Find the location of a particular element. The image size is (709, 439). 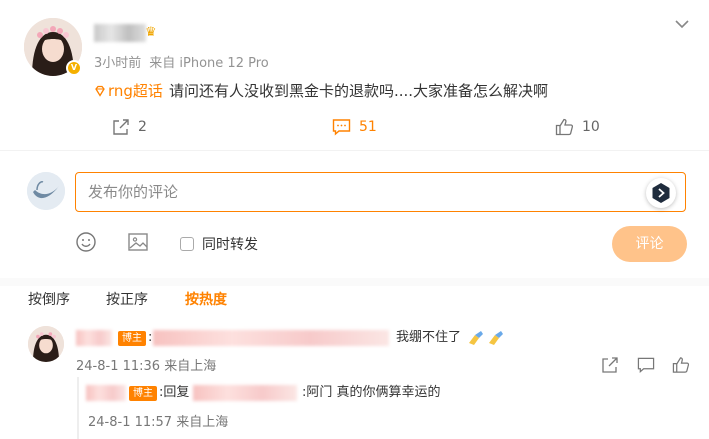

post-time: 3小时前 is located at coordinates (117, 63).